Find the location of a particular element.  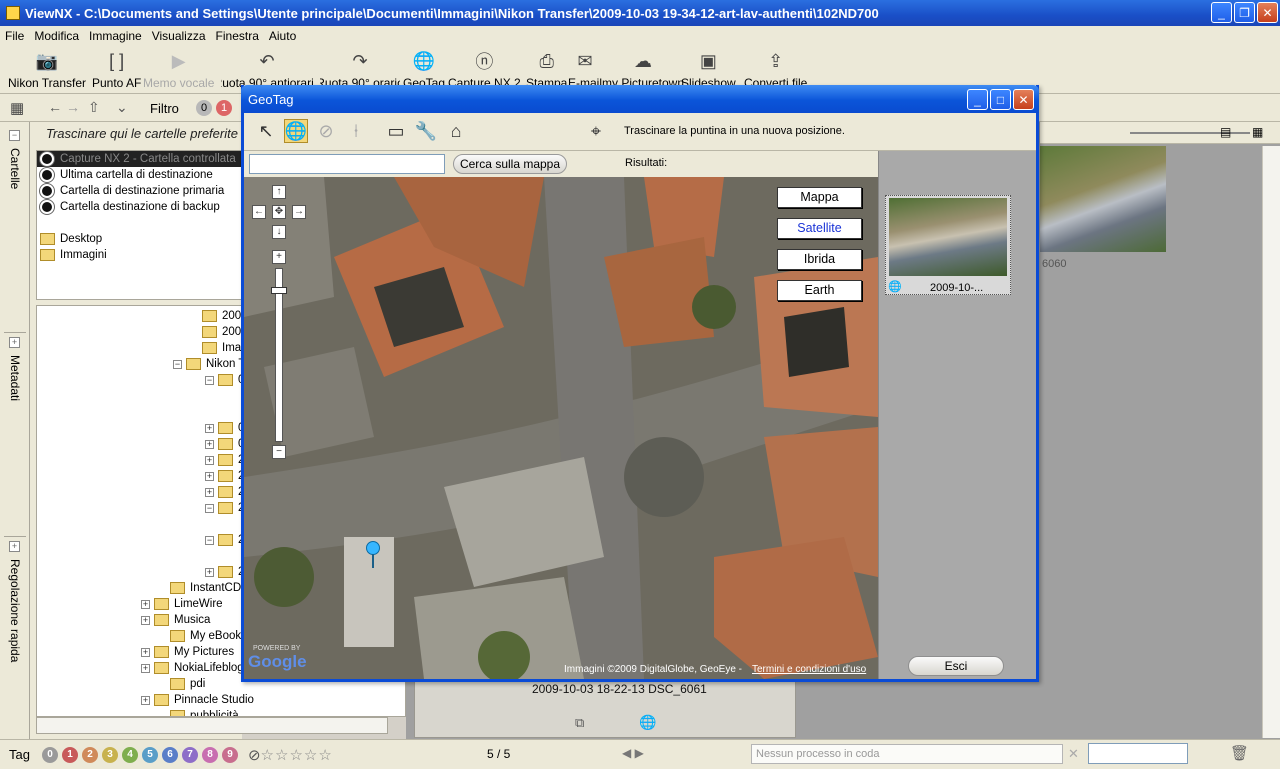

close-button: ✕ is located at coordinates (1267, 12).